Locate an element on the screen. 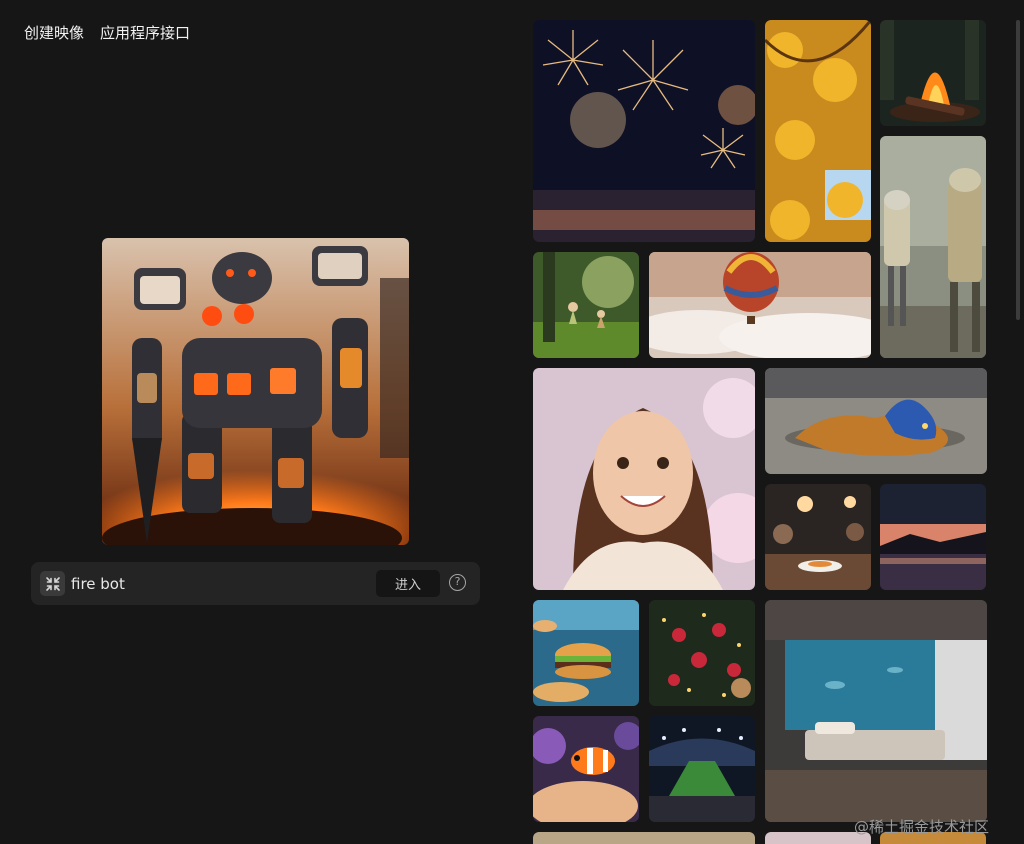 The height and width of the screenshot is (844, 1024). gallery-tile-fireworks is located at coordinates (644, 131).